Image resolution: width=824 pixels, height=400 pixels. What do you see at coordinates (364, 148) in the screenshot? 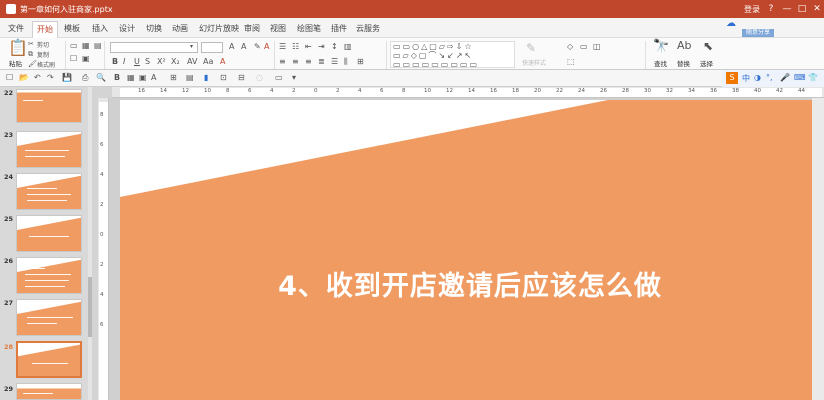
I see `white-triangle-shape` at bounding box center [364, 148].